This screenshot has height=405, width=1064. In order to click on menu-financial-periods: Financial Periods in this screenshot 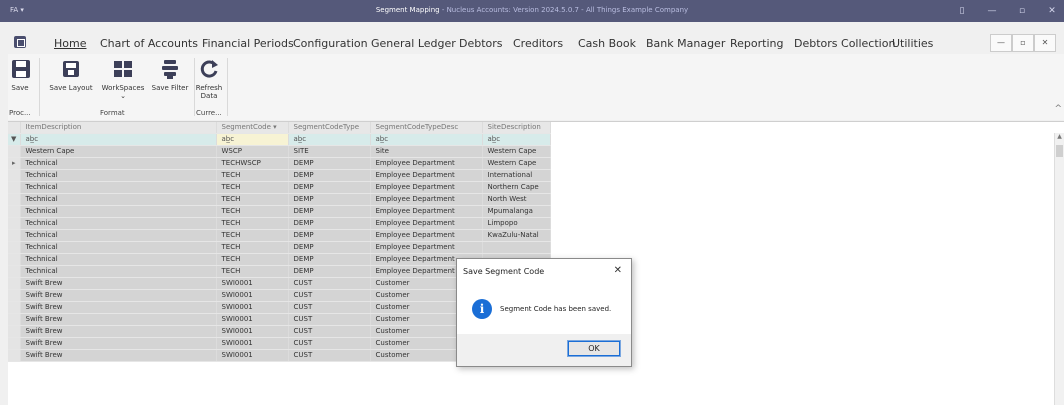, I will do `click(248, 43)`.